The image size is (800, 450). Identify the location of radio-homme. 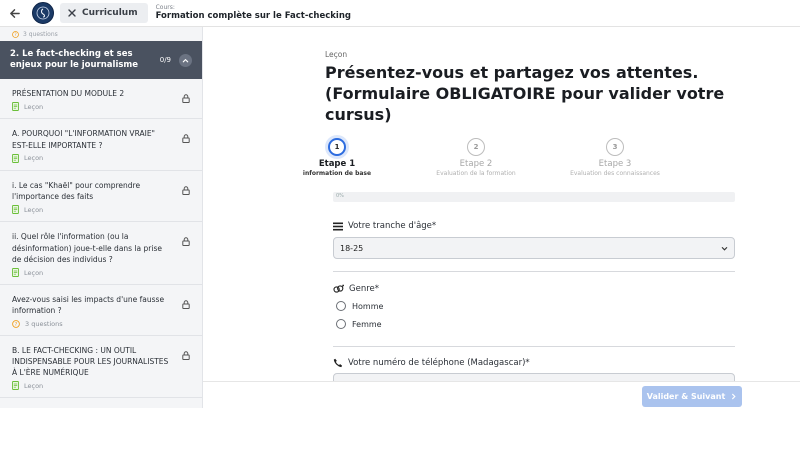
(341, 306).